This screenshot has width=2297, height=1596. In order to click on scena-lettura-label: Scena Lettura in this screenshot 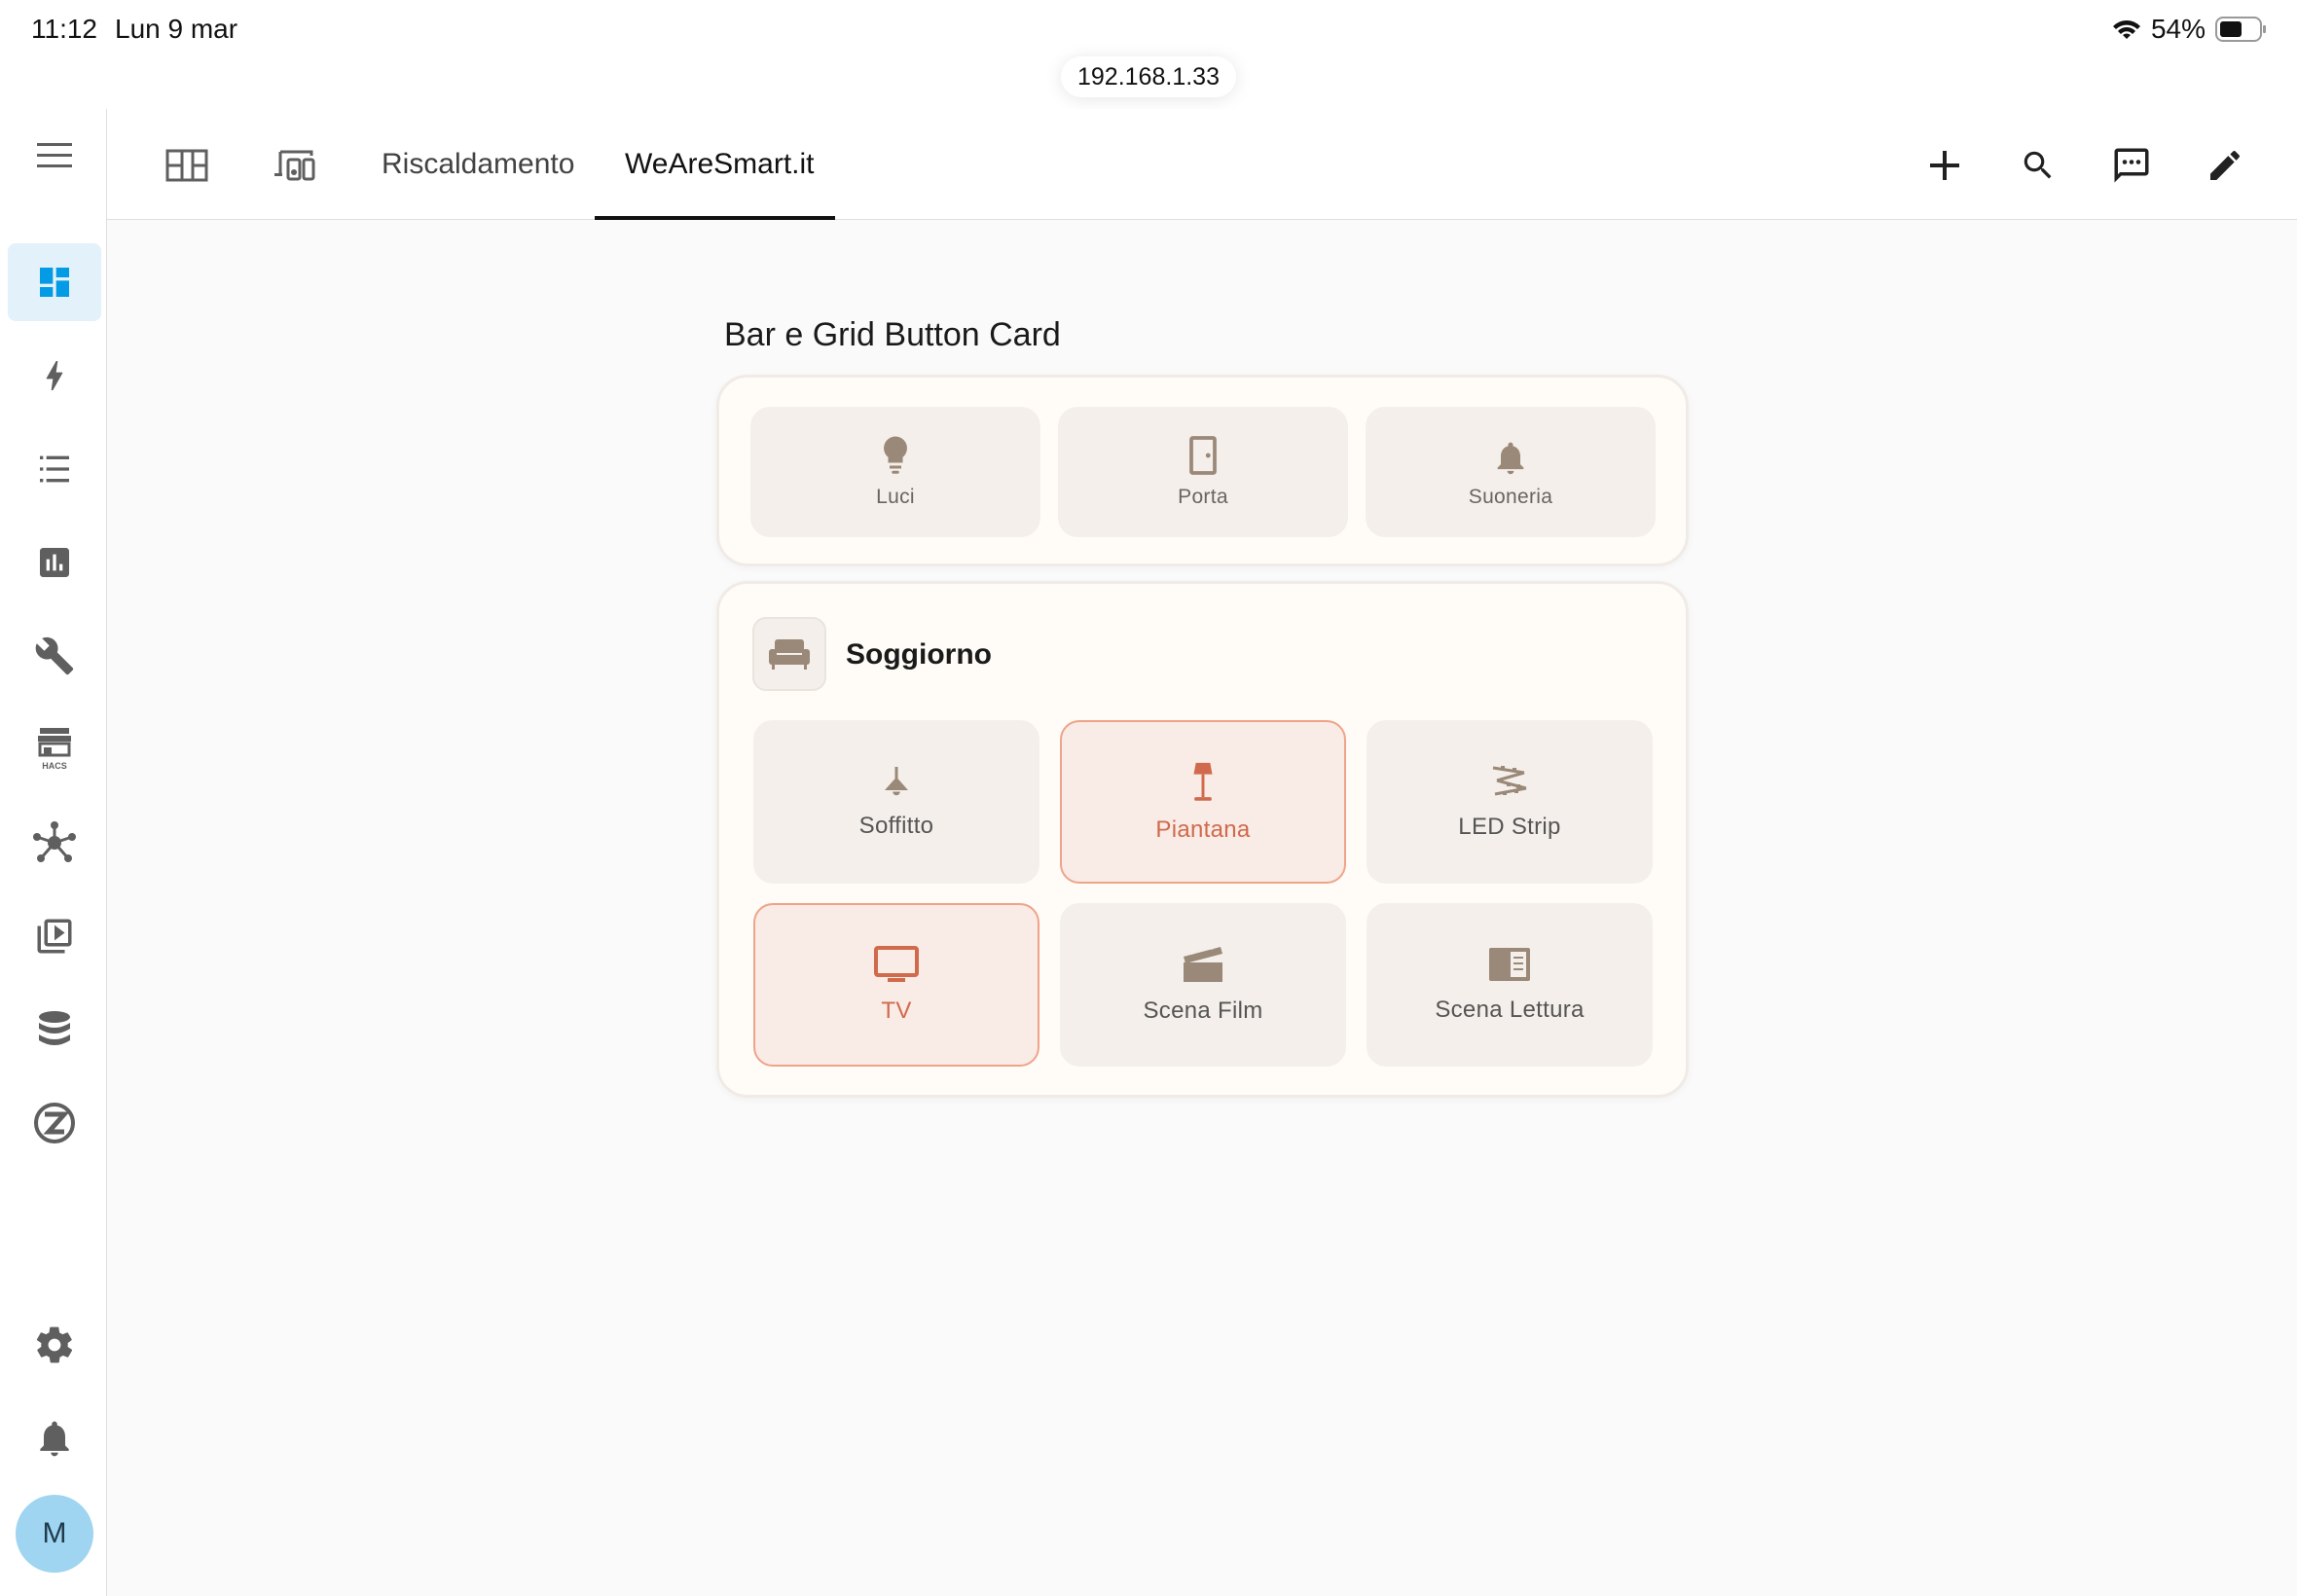, I will do `click(1510, 1010)`.